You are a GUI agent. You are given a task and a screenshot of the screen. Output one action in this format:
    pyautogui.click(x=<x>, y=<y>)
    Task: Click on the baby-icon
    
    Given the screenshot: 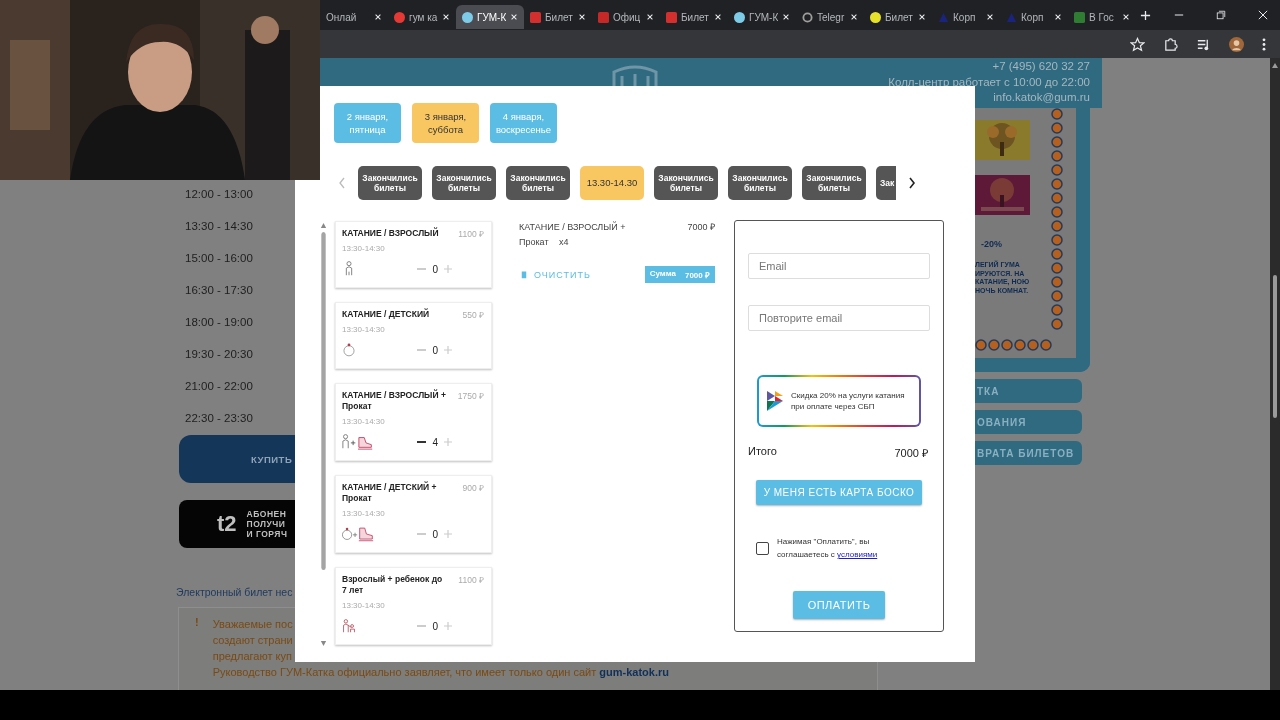 What is the action you would take?
    pyautogui.click(x=349, y=350)
    